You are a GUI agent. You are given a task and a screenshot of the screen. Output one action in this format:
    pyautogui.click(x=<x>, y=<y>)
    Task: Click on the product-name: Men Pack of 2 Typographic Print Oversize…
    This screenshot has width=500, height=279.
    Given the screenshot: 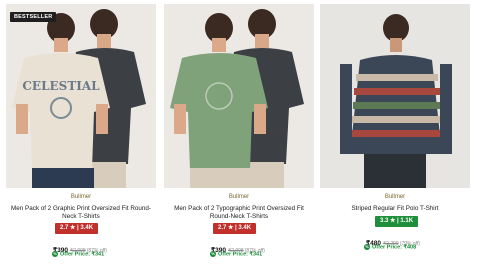 What is the action you would take?
    pyautogui.click(x=239, y=213)
    